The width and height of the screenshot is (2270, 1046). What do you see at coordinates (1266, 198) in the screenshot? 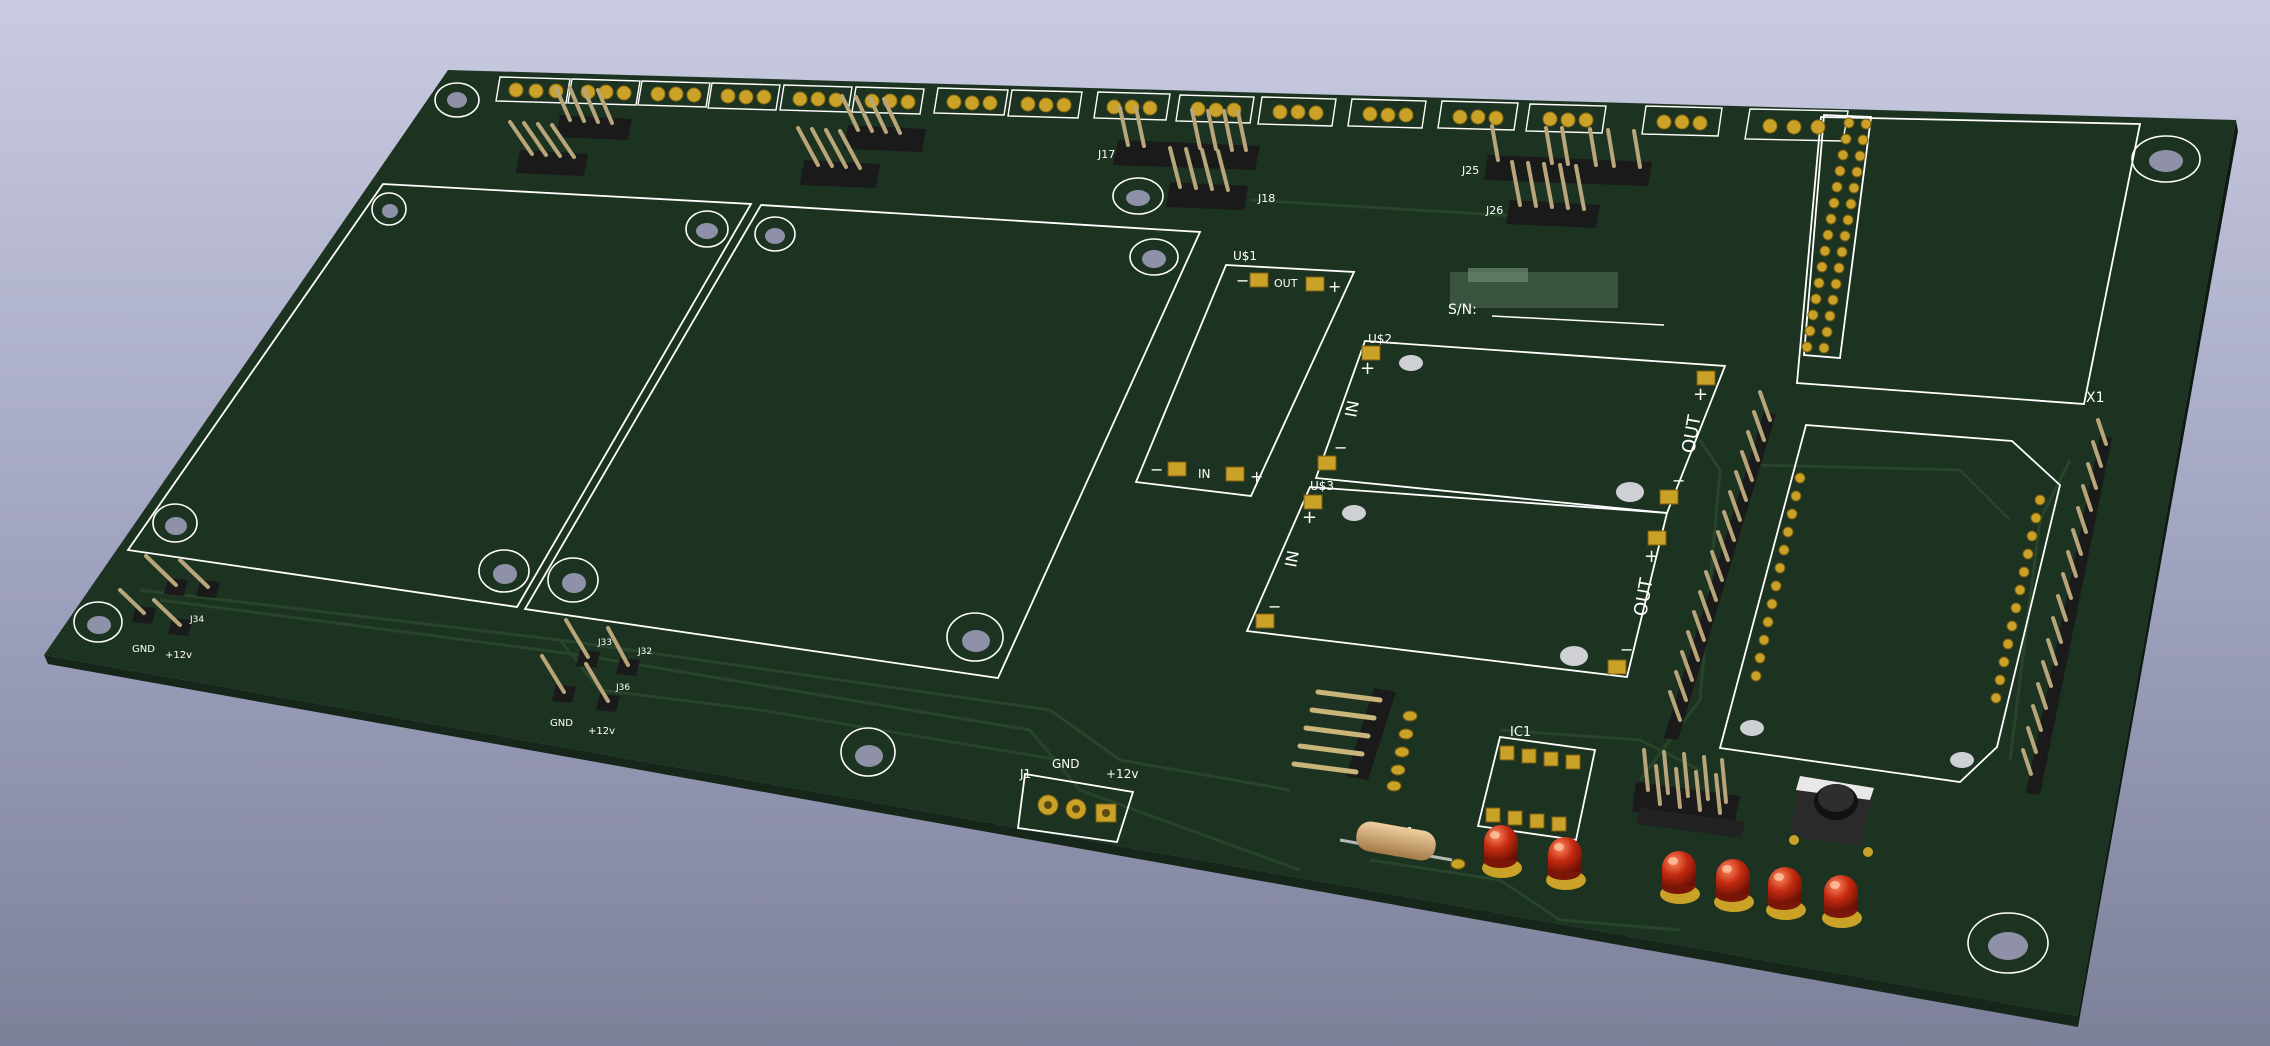
I see `label-j18: J18` at bounding box center [1266, 198].